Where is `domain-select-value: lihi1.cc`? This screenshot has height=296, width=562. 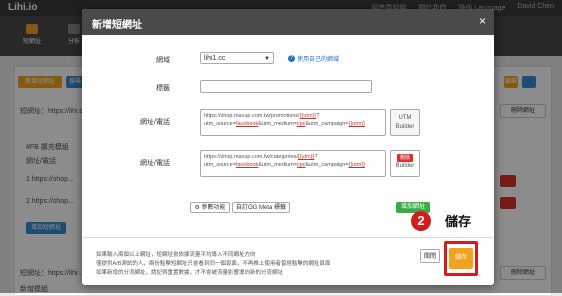
domain-select-value: lihi1.cc is located at coordinates (215, 58).